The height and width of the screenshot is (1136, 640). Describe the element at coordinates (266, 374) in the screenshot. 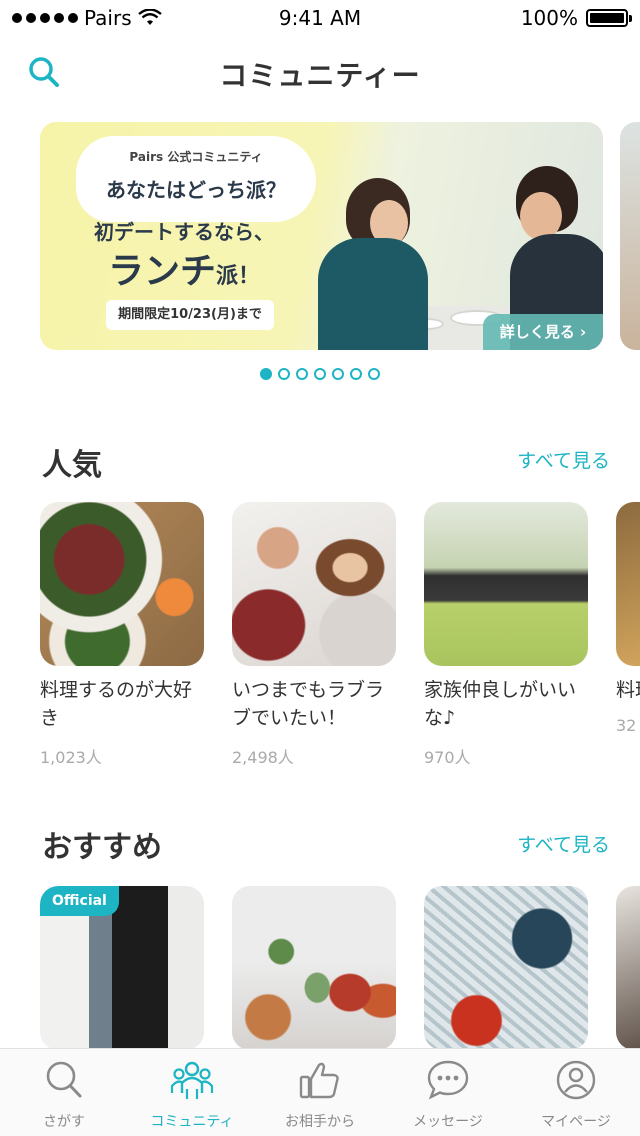

I see `page-dot-active` at that location.